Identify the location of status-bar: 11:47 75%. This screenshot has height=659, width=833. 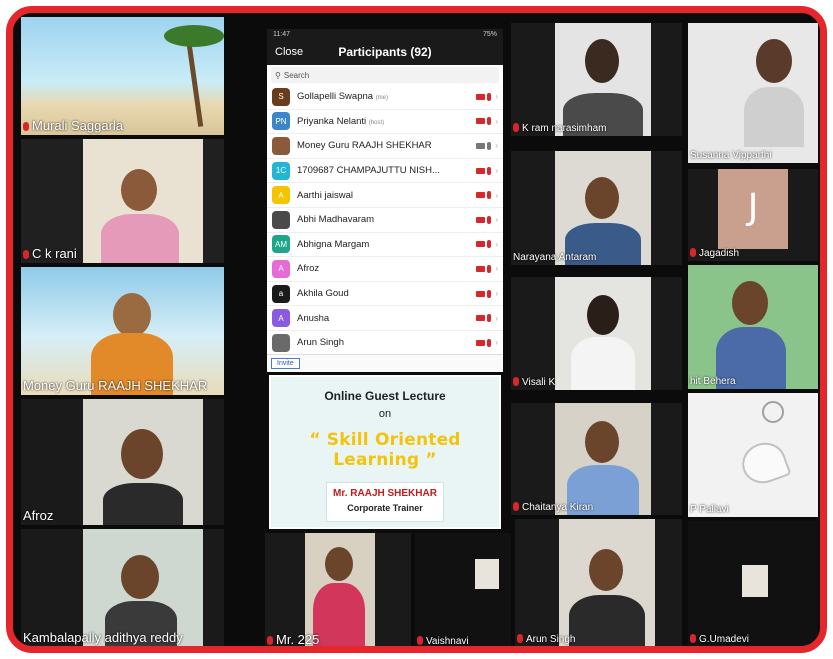
(385, 34).